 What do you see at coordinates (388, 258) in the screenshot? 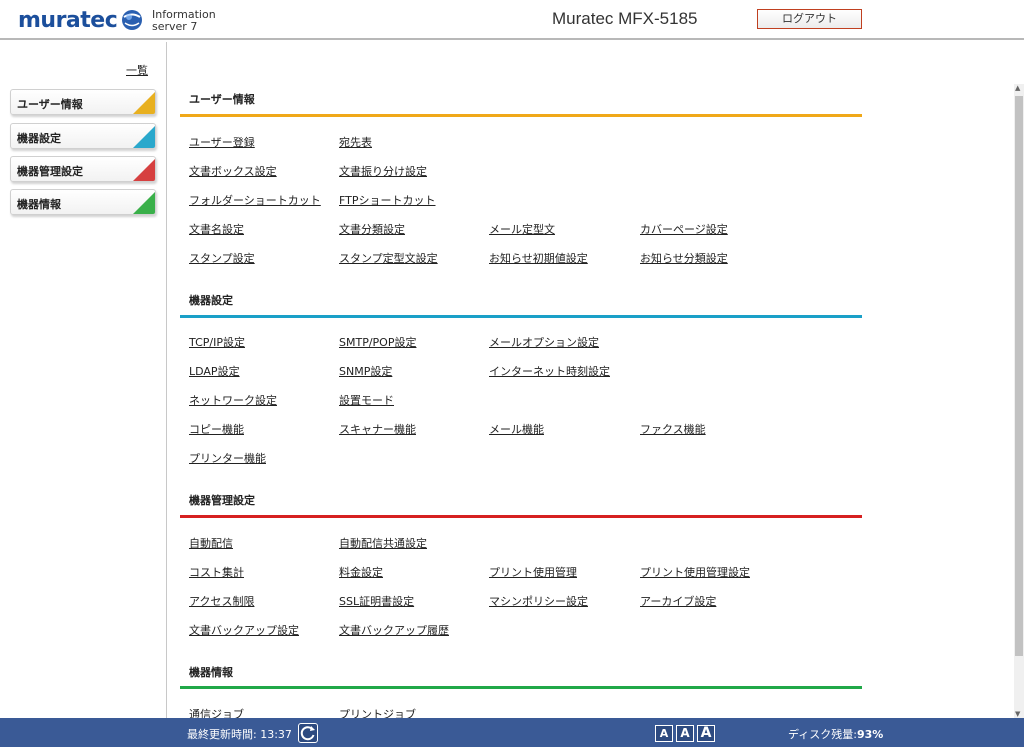
I see `link-stamp-template-settings: スタンプ定型文設定` at bounding box center [388, 258].